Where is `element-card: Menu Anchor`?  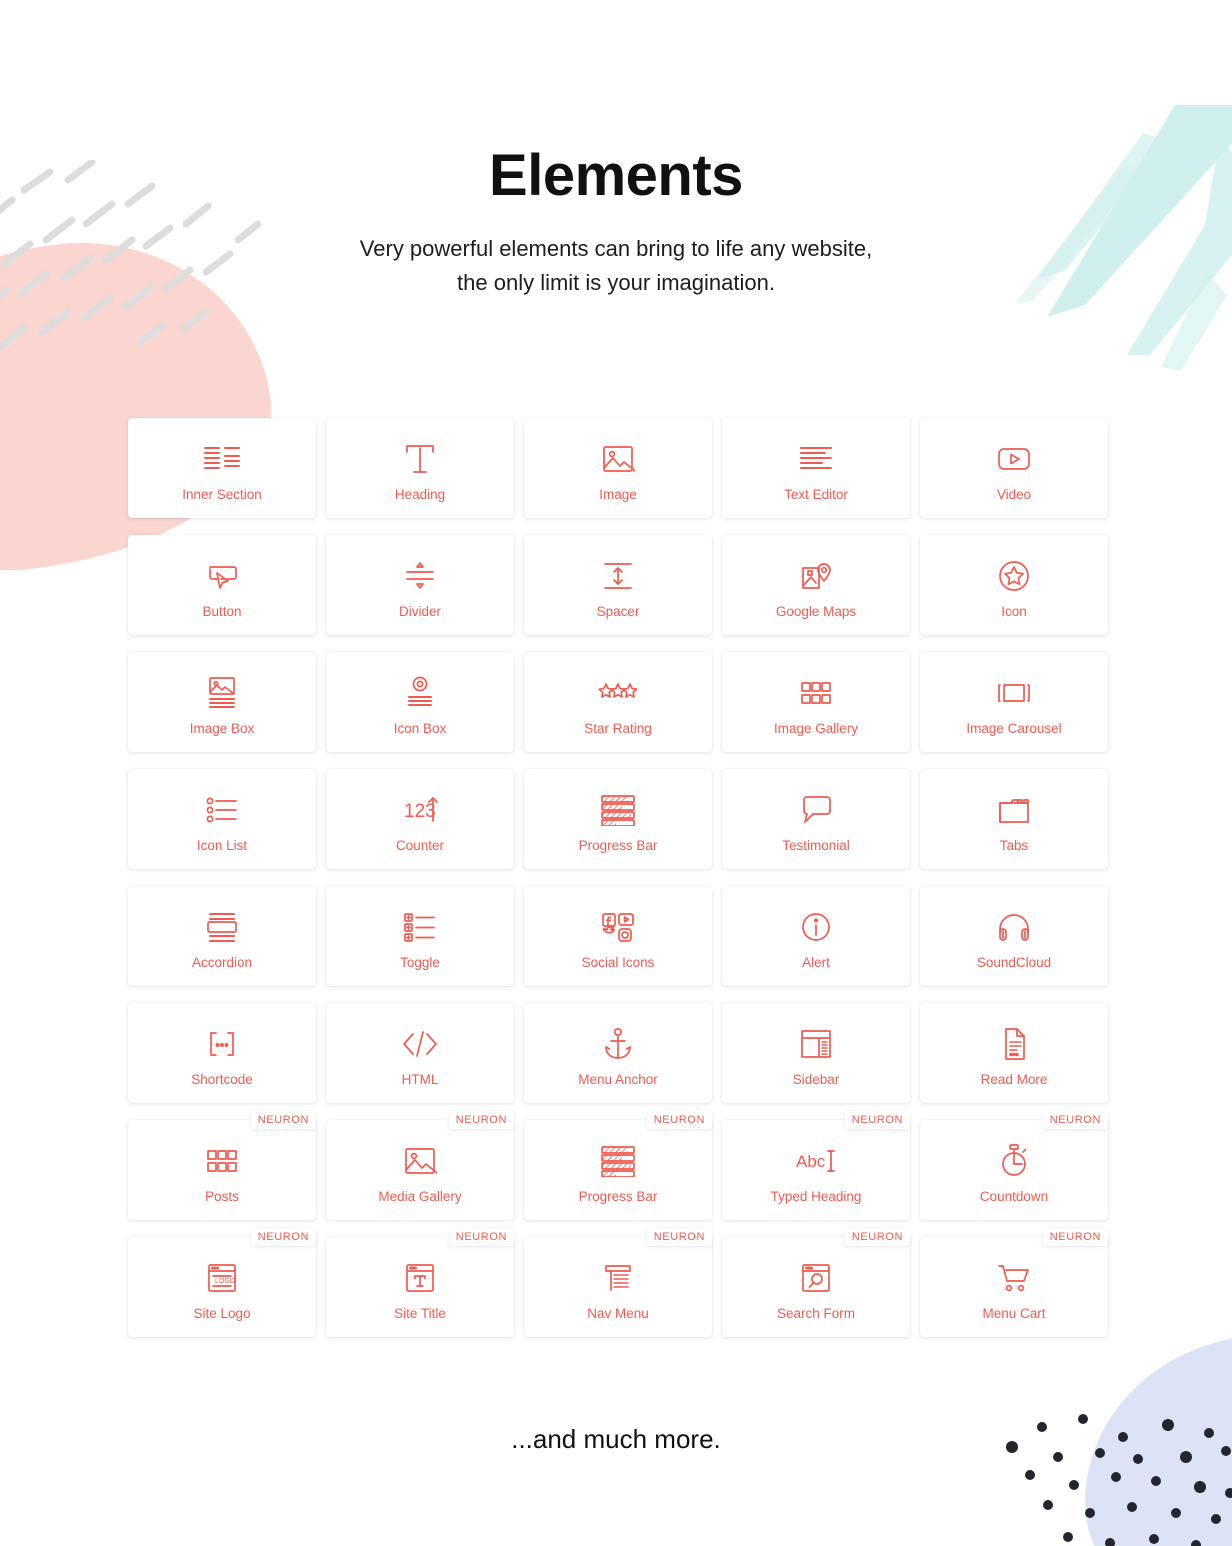 element-card: Menu Anchor is located at coordinates (618, 1053).